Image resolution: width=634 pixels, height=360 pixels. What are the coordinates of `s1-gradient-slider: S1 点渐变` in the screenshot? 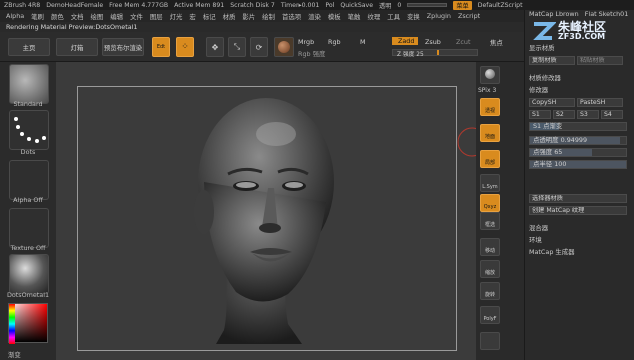 It's located at (578, 126).